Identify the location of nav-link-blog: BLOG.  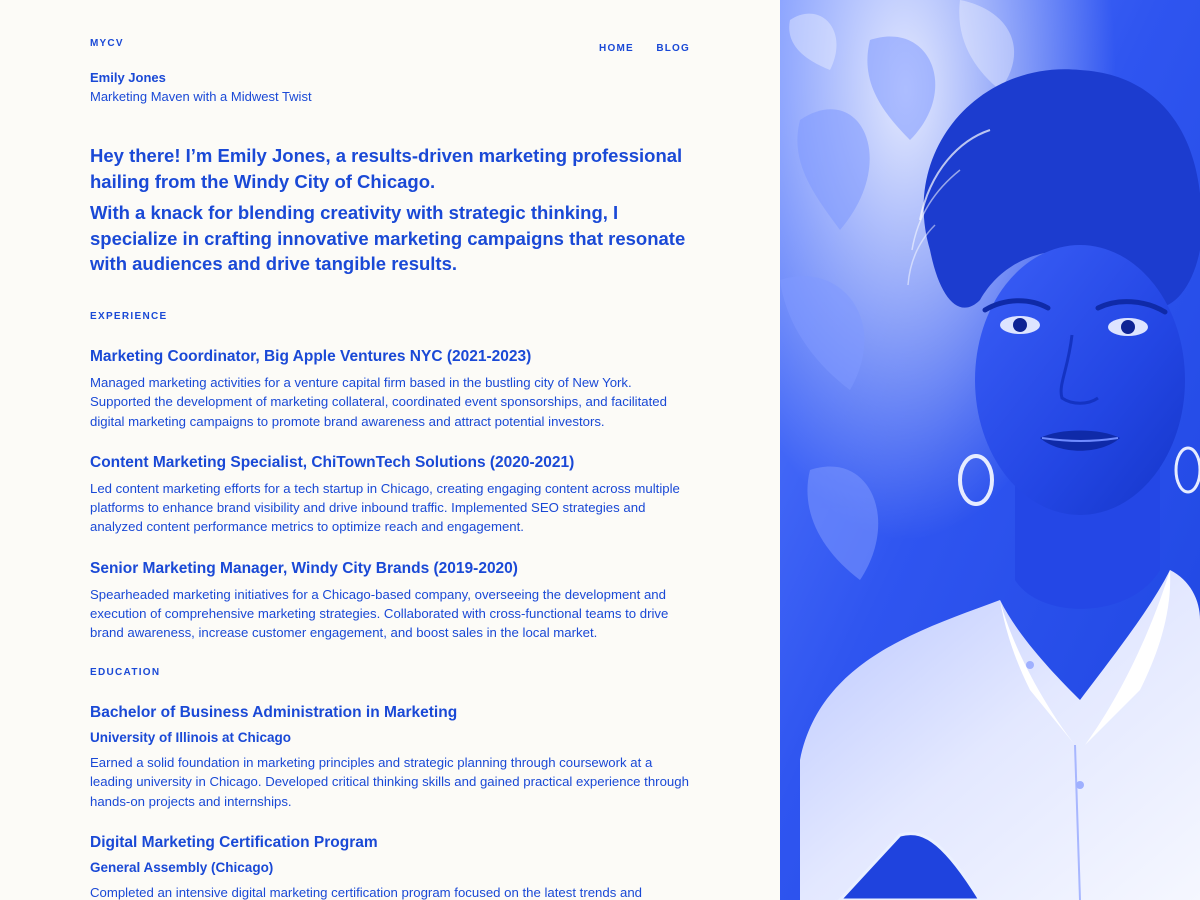
(673, 48).